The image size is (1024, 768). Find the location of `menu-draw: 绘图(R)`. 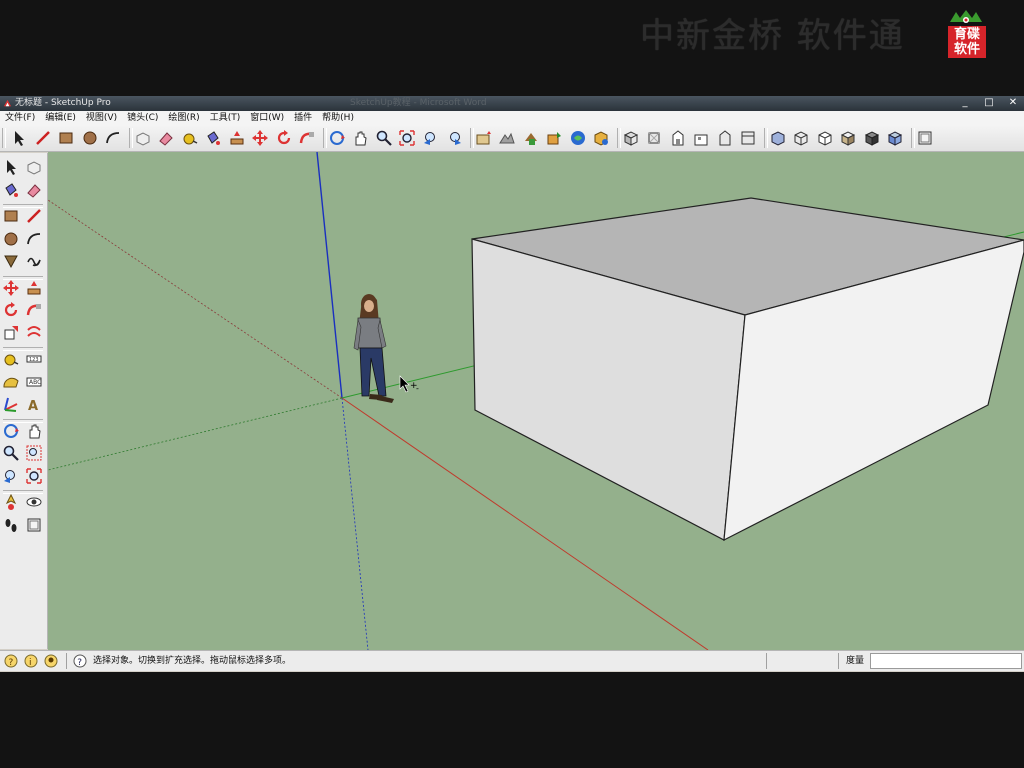

menu-draw: 绘图(R) is located at coordinates (183, 118).